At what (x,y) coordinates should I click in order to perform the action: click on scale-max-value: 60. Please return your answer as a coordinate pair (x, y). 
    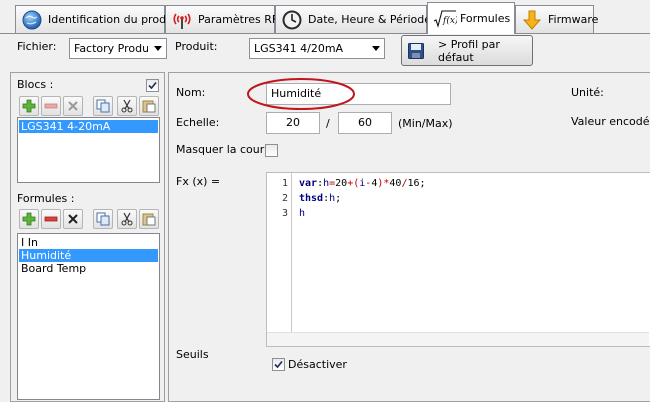
    Looking at the image, I should click on (365, 122).